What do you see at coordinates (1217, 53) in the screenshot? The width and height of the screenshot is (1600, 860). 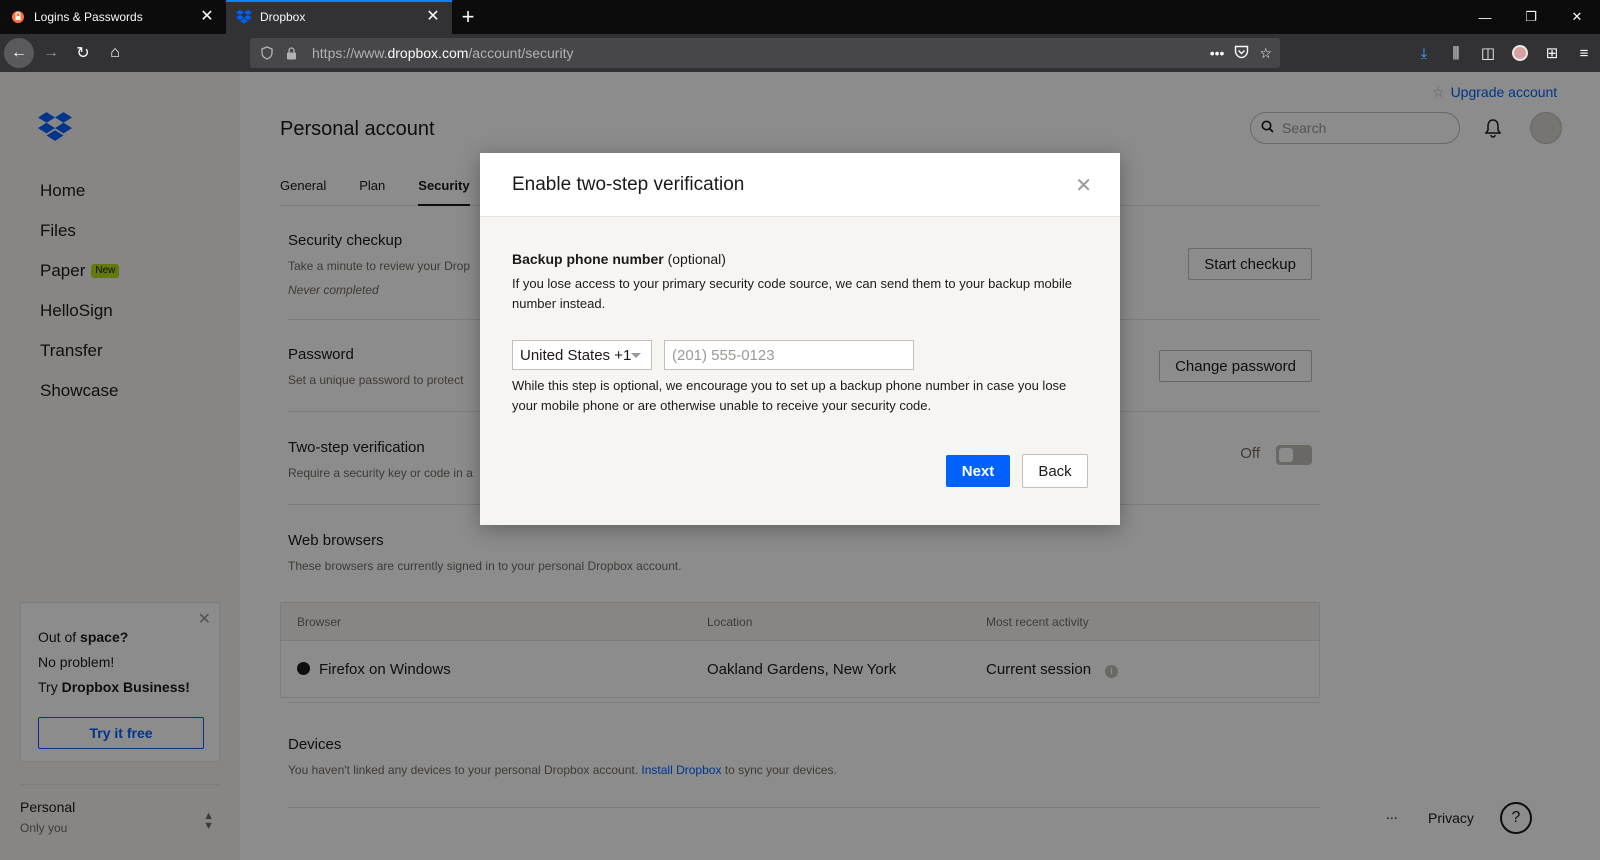 I see `page-actions-icon: •••` at bounding box center [1217, 53].